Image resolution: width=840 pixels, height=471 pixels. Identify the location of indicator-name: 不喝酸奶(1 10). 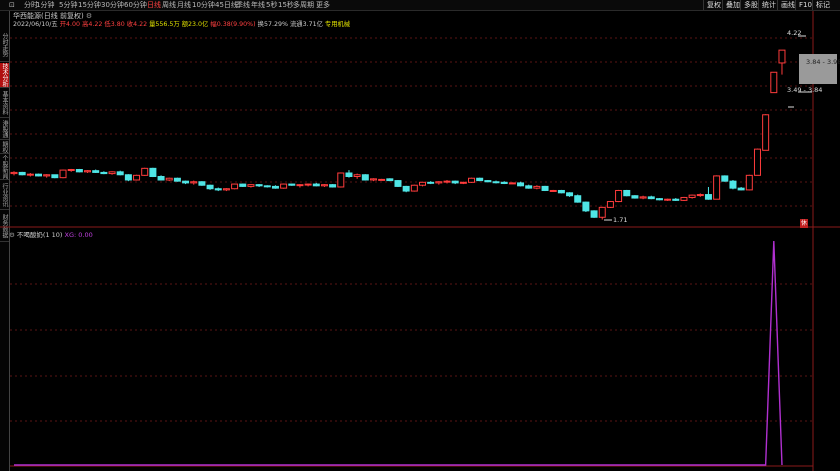
(39, 235).